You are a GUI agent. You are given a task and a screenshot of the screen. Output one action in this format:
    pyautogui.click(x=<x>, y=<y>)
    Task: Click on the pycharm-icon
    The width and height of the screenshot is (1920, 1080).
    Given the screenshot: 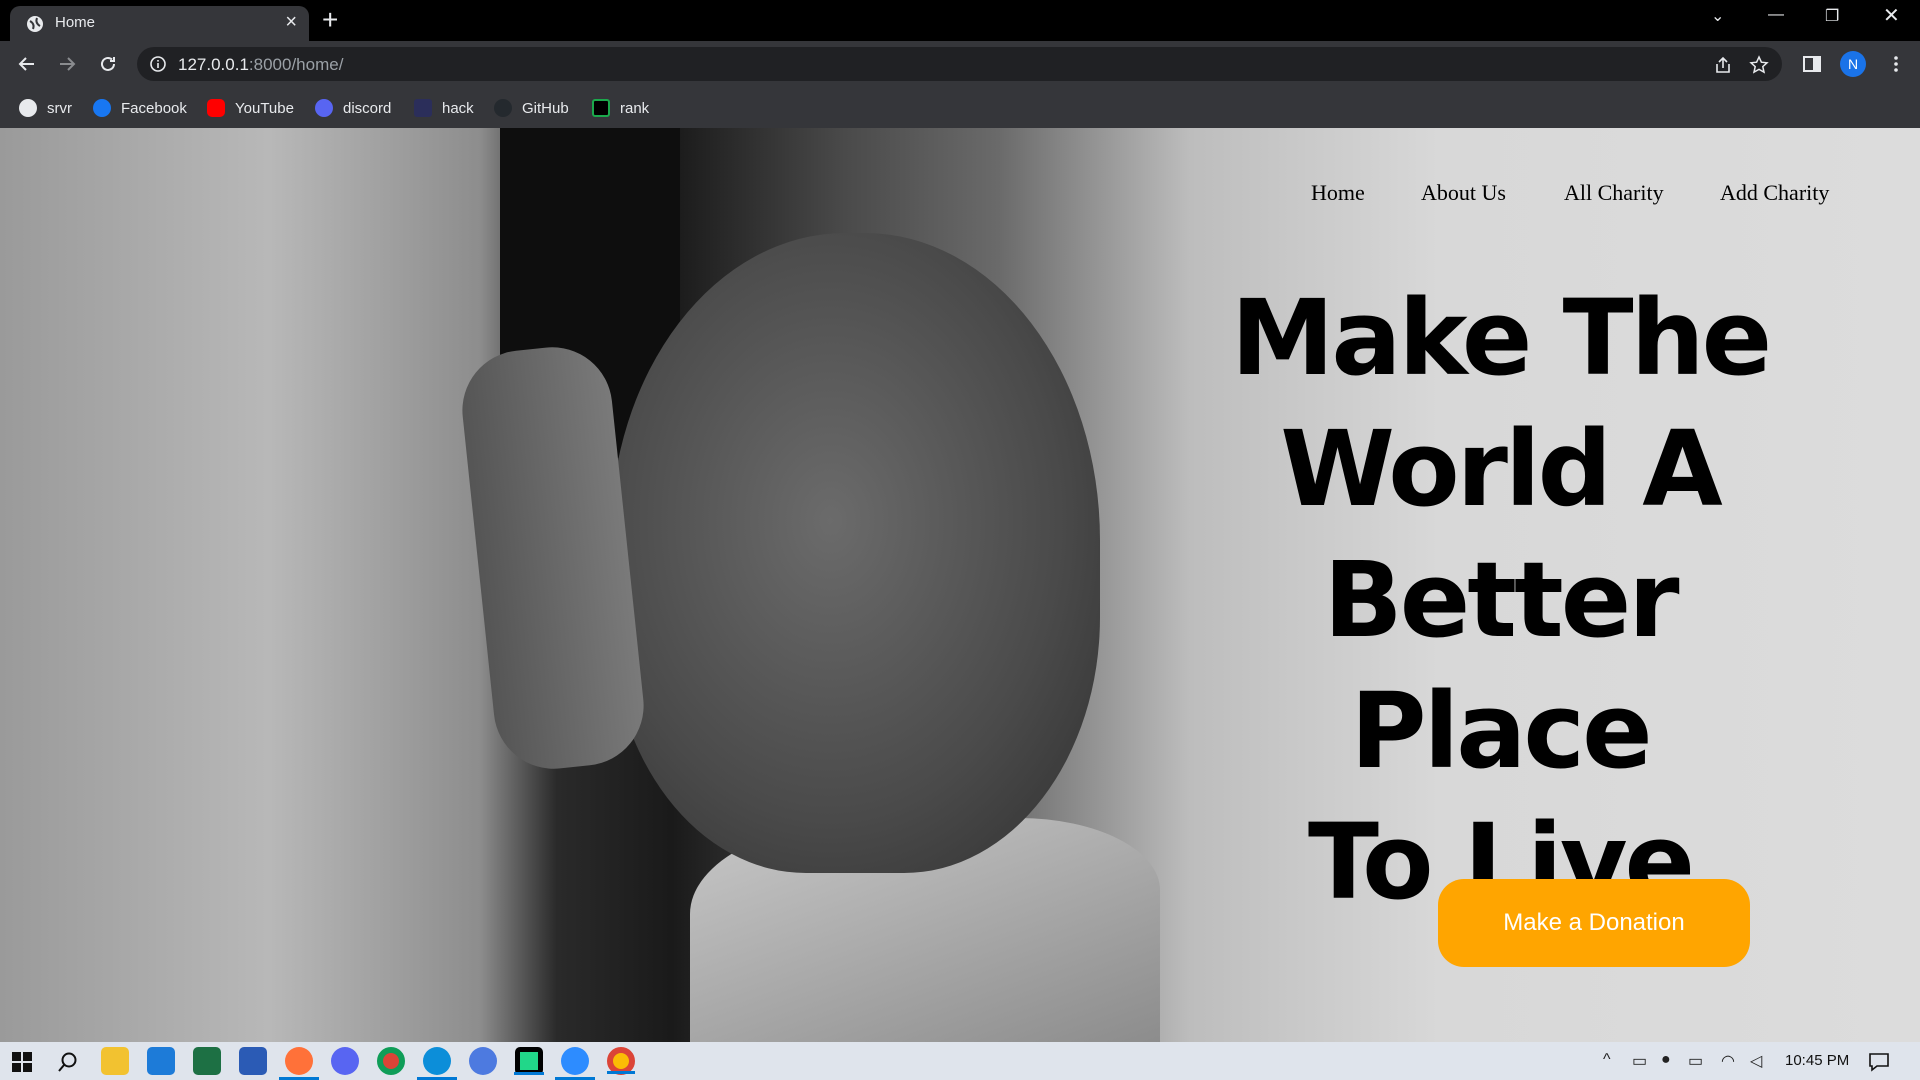 What is the action you would take?
    pyautogui.click(x=529, y=1061)
    